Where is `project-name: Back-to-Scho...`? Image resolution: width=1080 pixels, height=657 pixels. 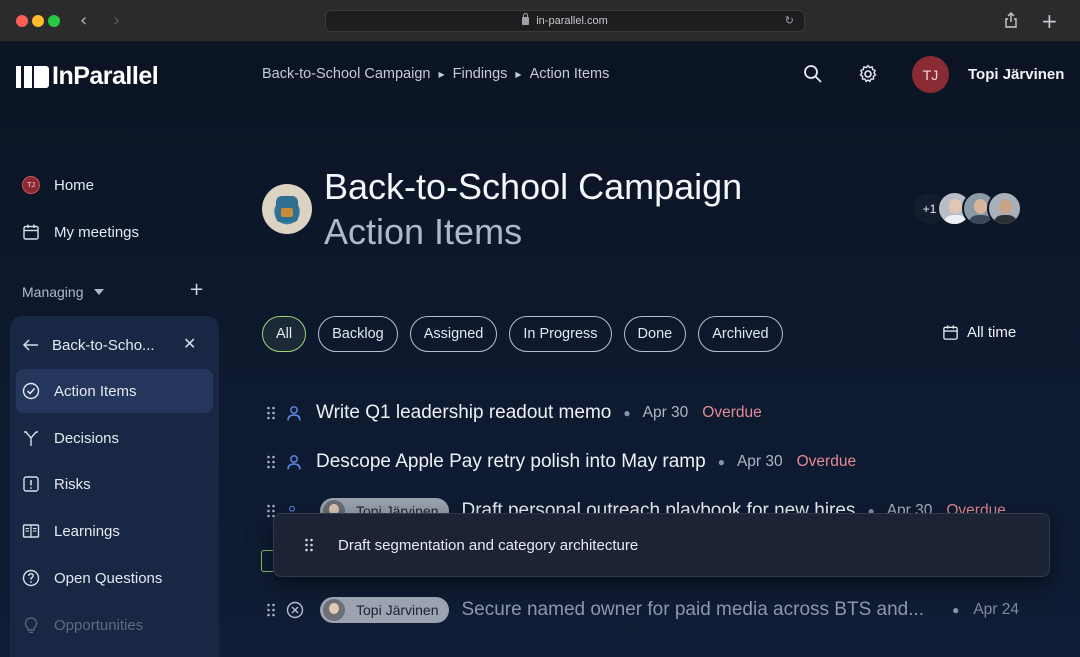
project-name: Back-to-Scho... is located at coordinates (103, 345).